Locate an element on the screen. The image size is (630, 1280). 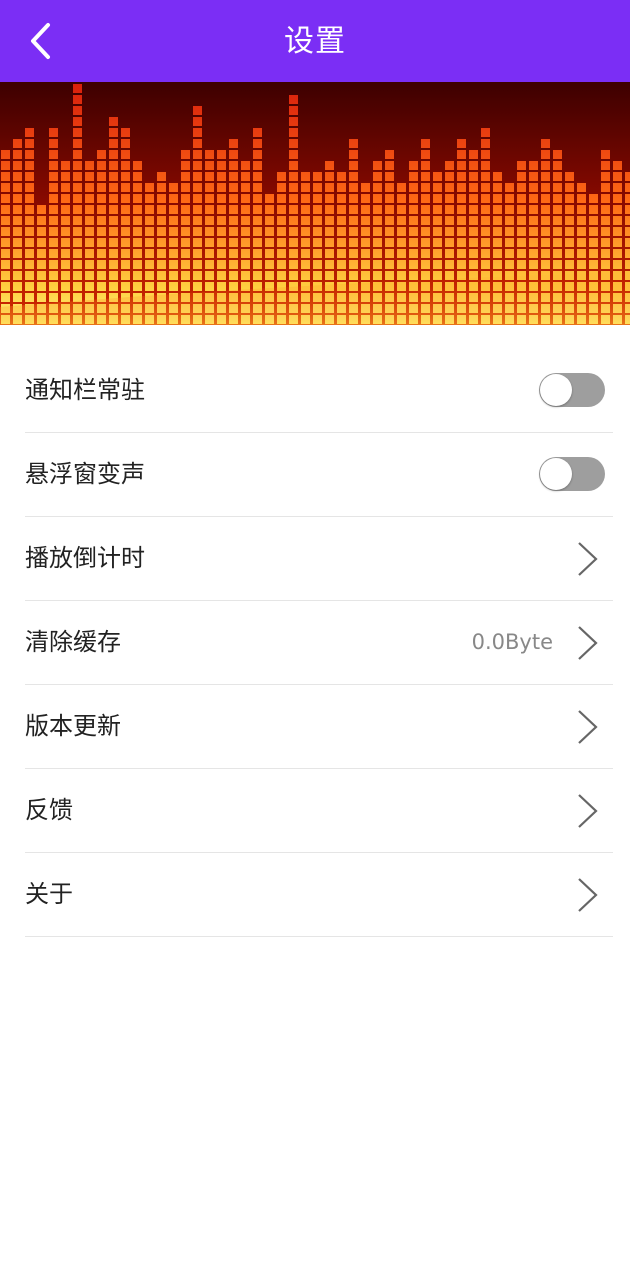
cache-size-value: 0.0Byte is located at coordinates (512, 642).